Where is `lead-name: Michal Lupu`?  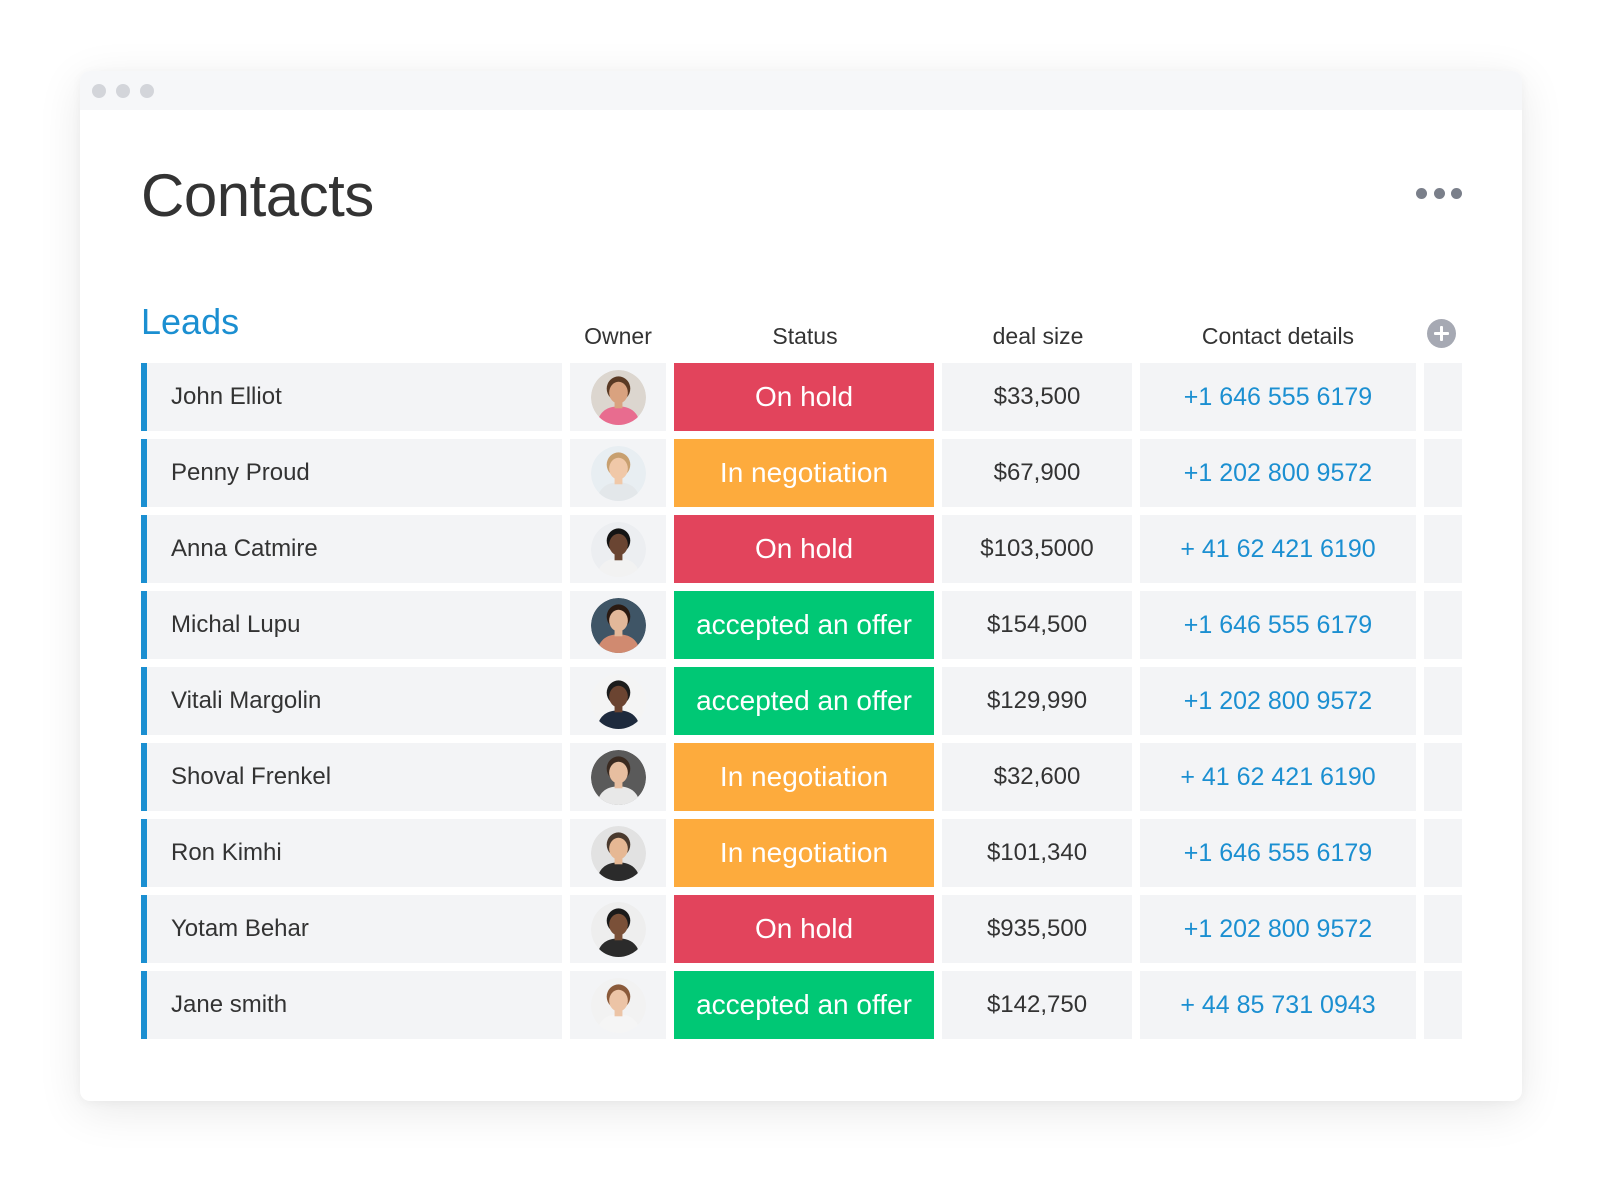 lead-name: Michal Lupu is located at coordinates (351, 625).